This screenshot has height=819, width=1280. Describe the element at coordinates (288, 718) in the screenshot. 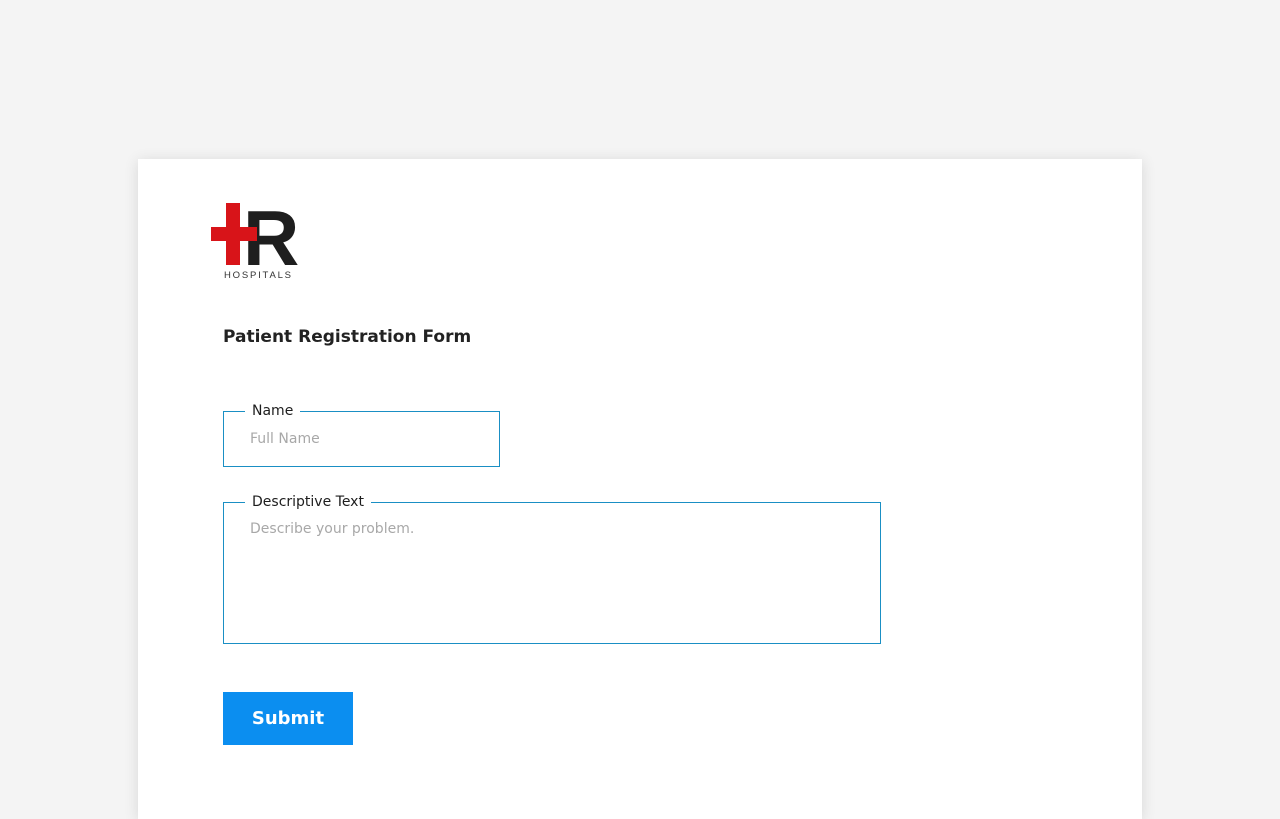

I see `submit-button: Submit` at that location.